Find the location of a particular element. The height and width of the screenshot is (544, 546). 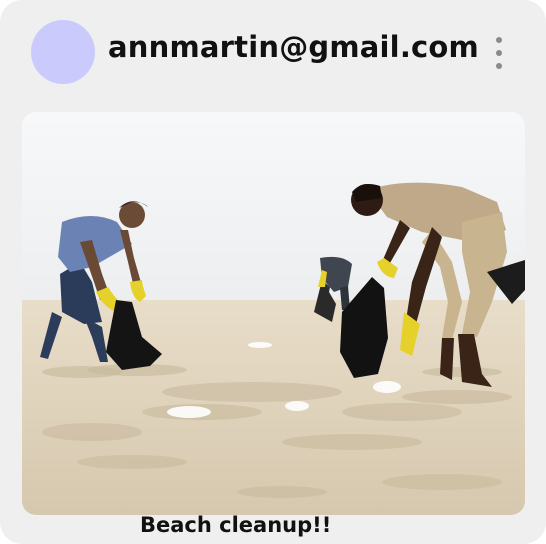

avatar is located at coordinates (63, 52).